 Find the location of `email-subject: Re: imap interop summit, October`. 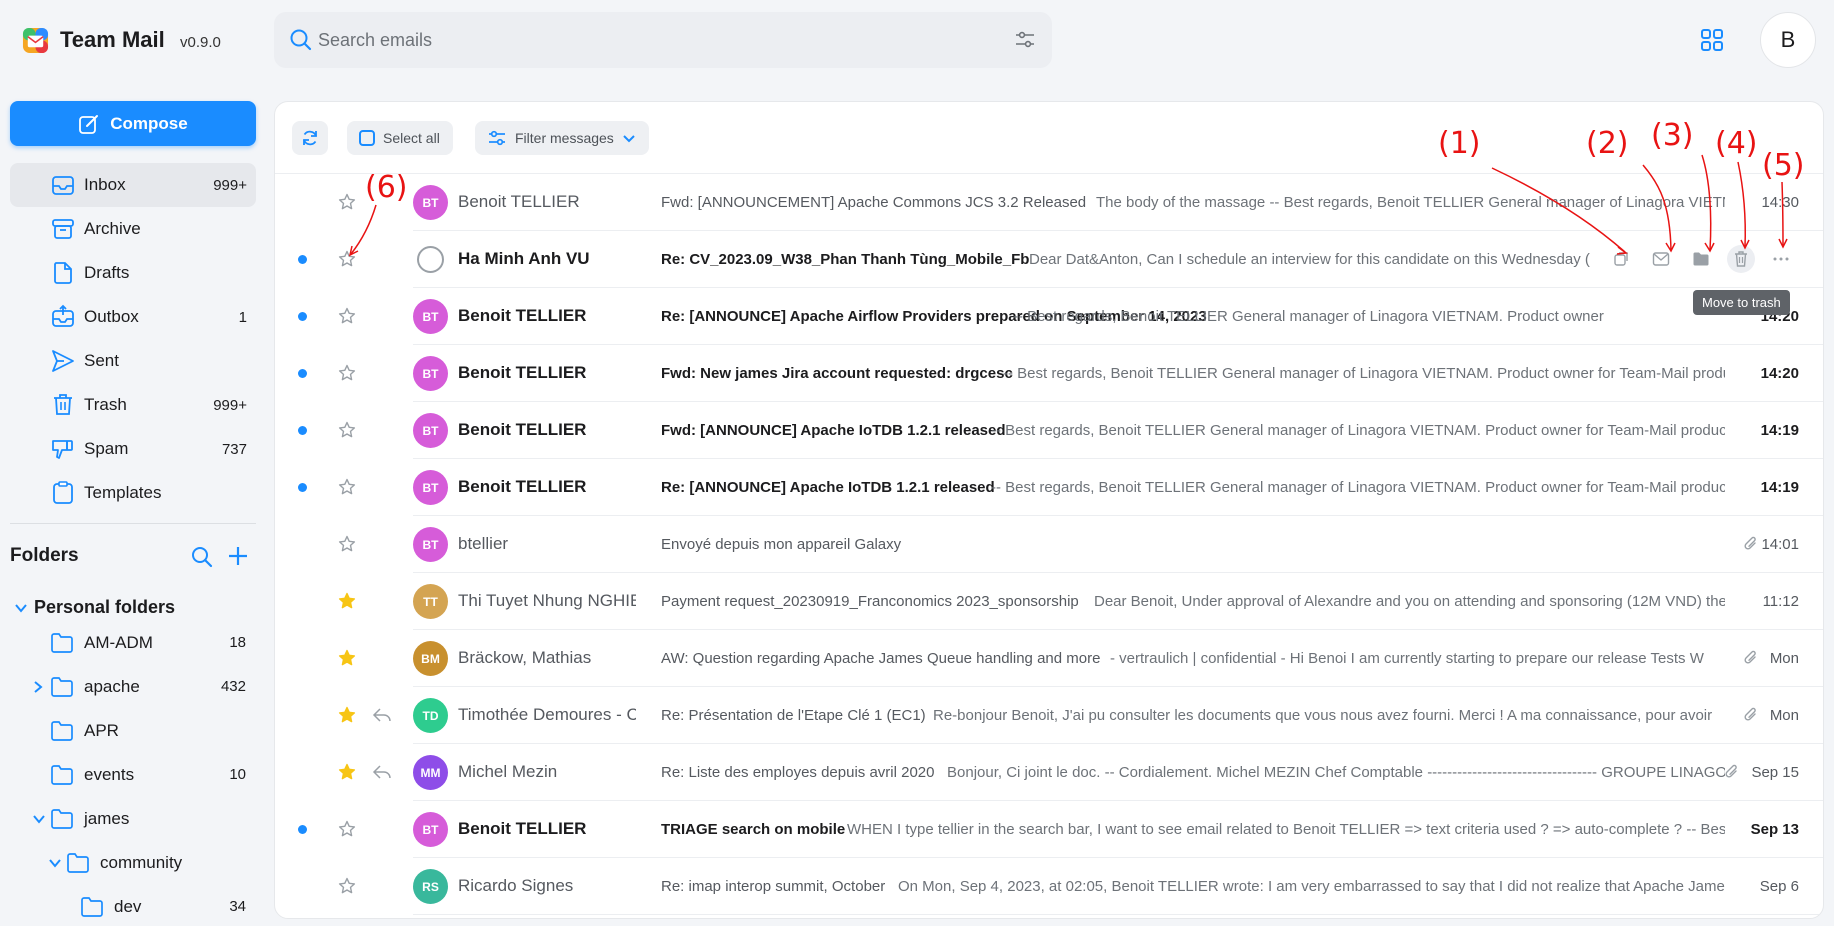

email-subject: Re: imap interop summit, October is located at coordinates (773, 886).